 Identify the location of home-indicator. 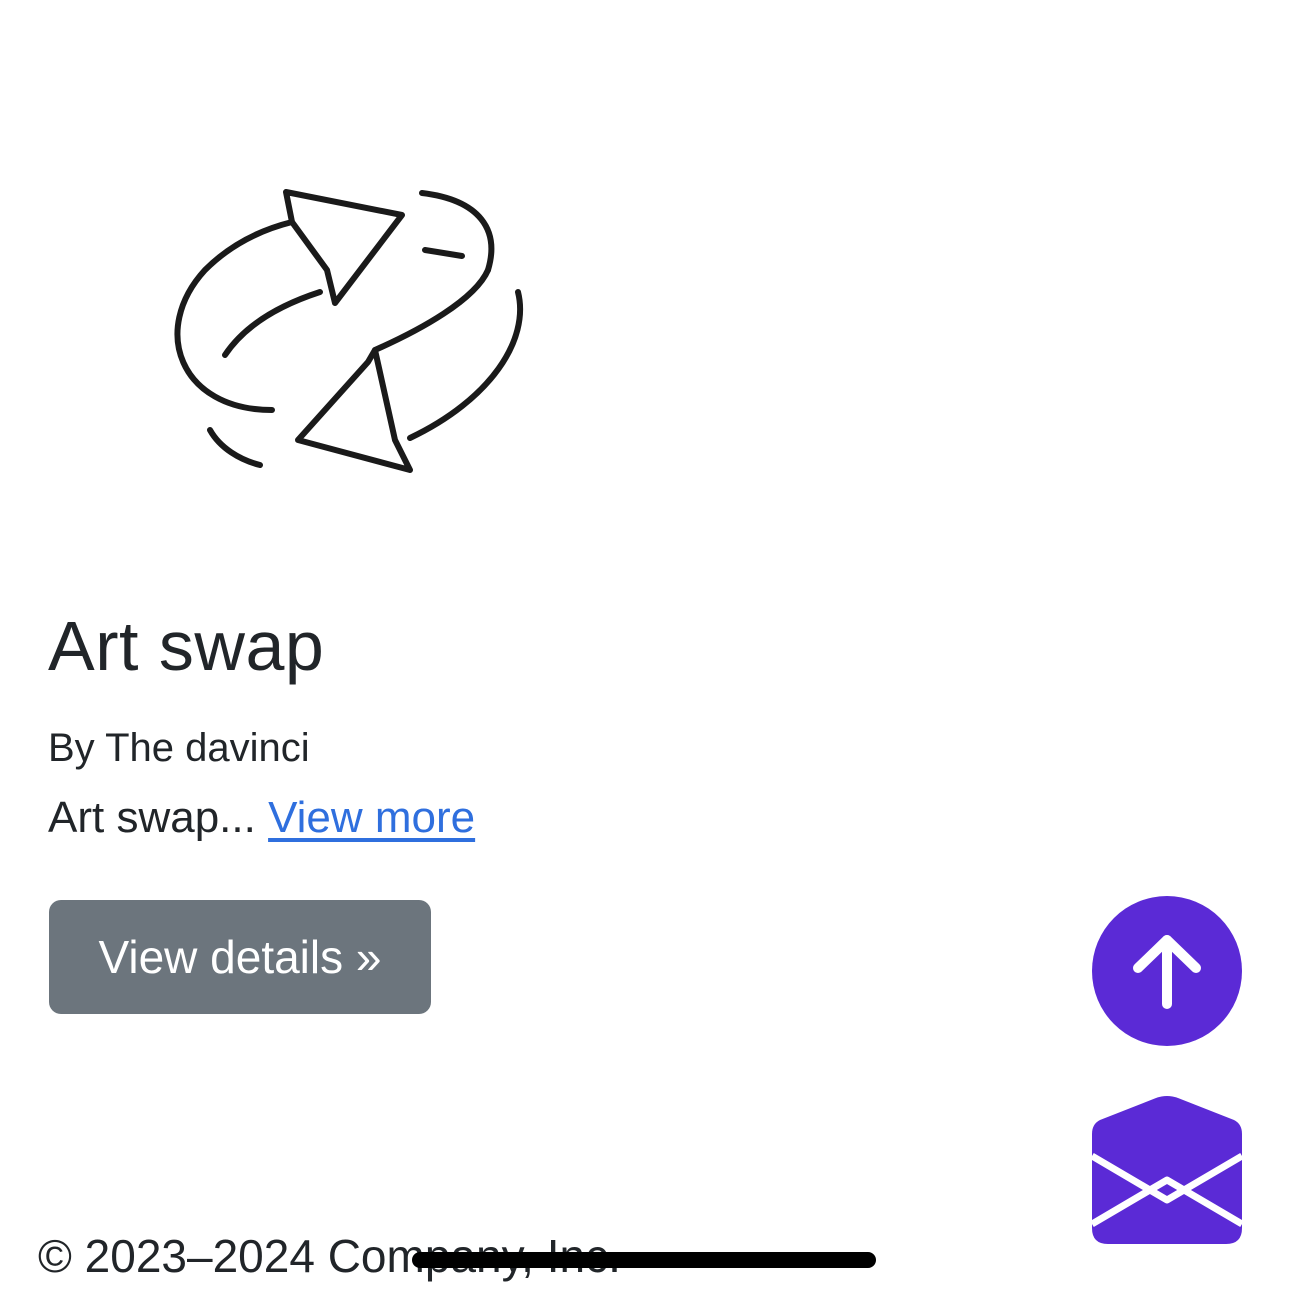
(644, 1260).